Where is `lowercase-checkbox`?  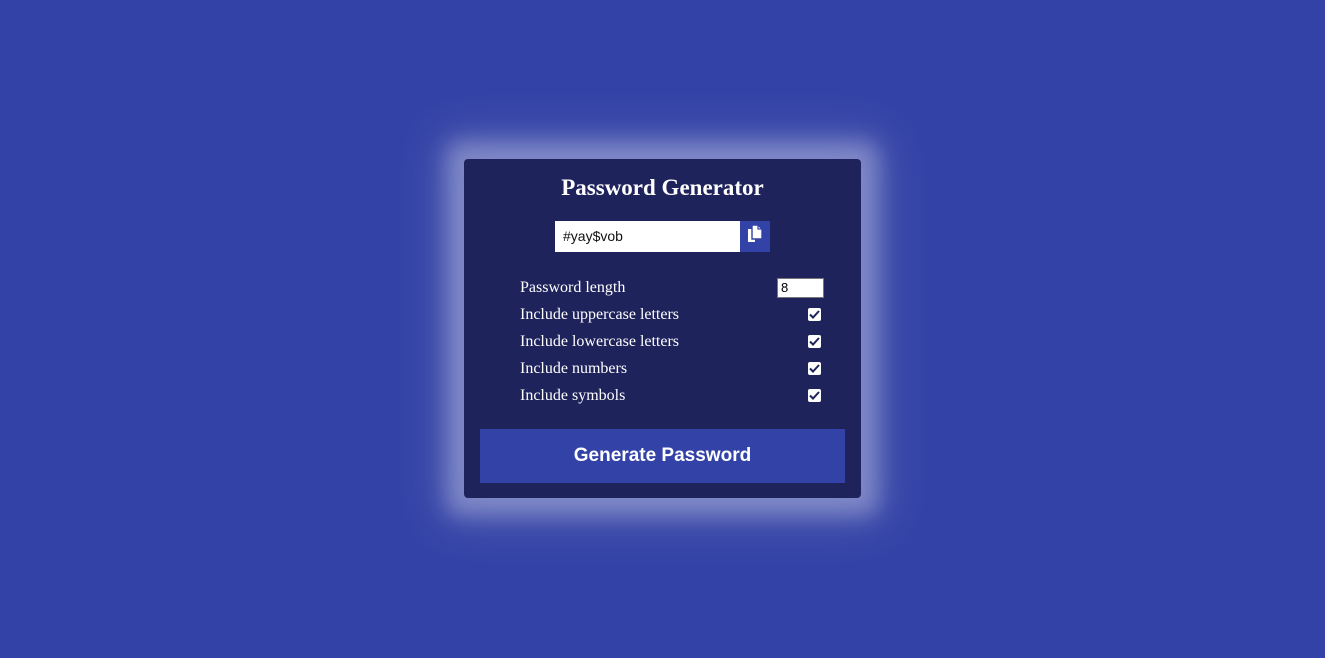 lowercase-checkbox is located at coordinates (814, 341).